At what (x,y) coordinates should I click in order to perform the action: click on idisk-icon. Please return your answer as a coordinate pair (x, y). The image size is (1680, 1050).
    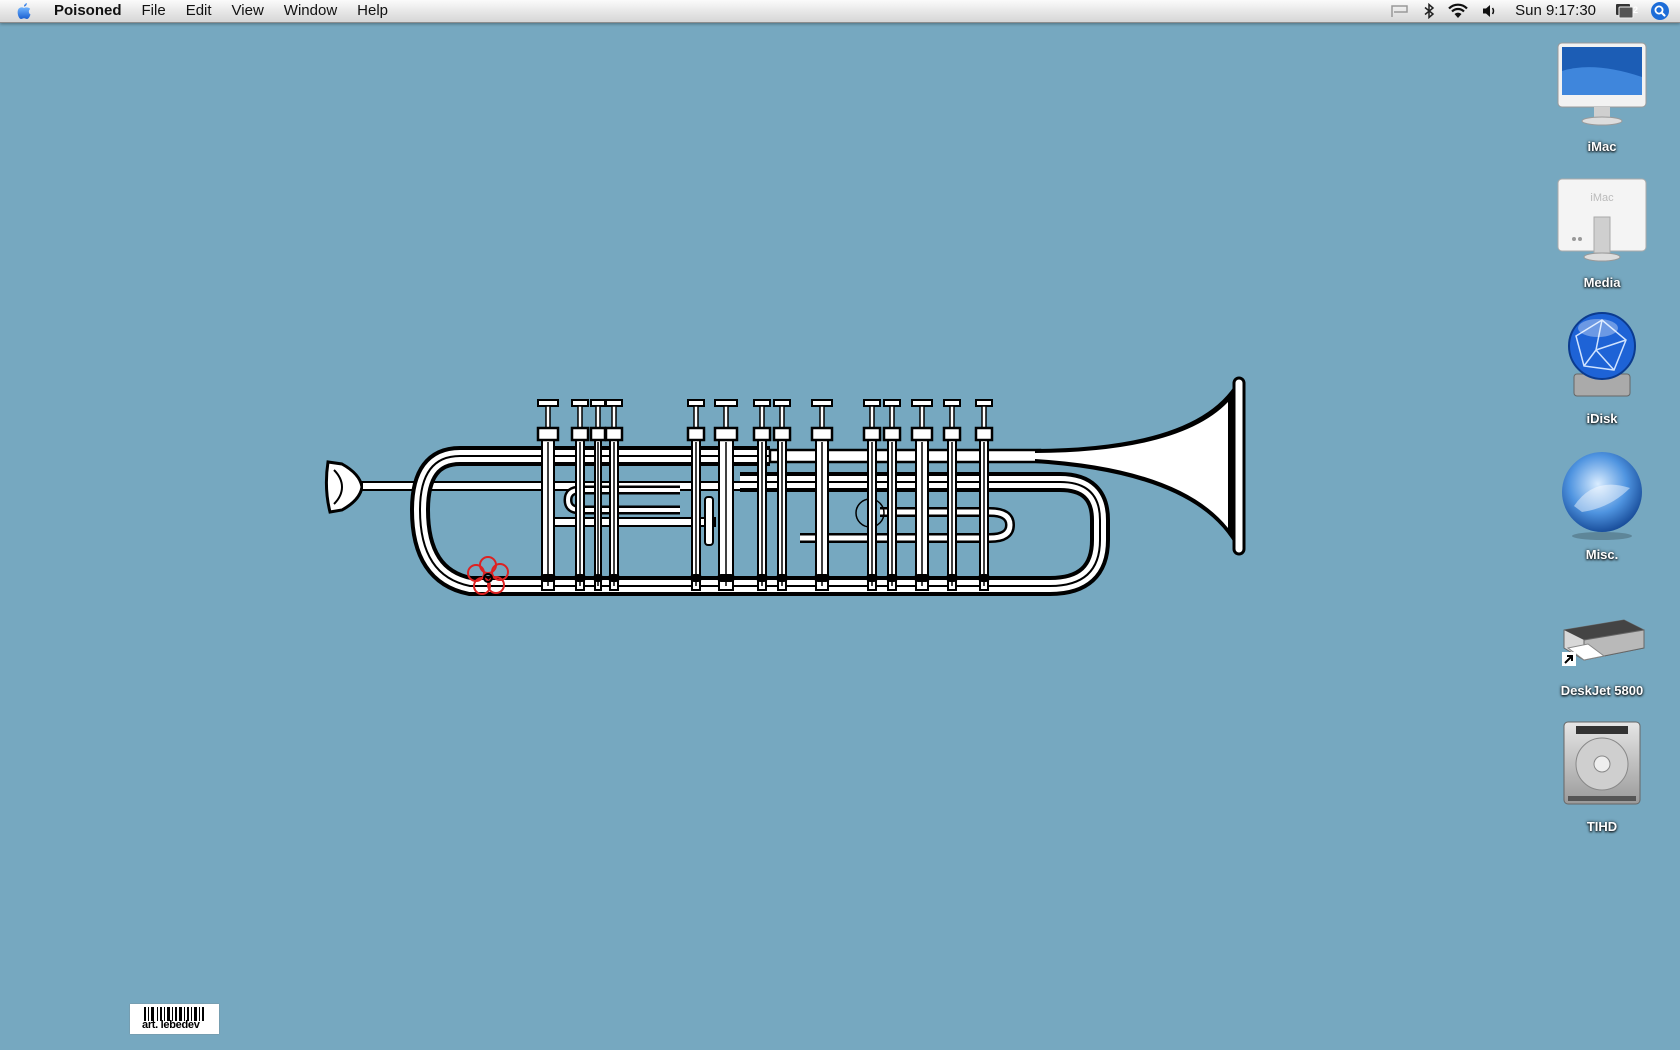
    Looking at the image, I should click on (1602, 358).